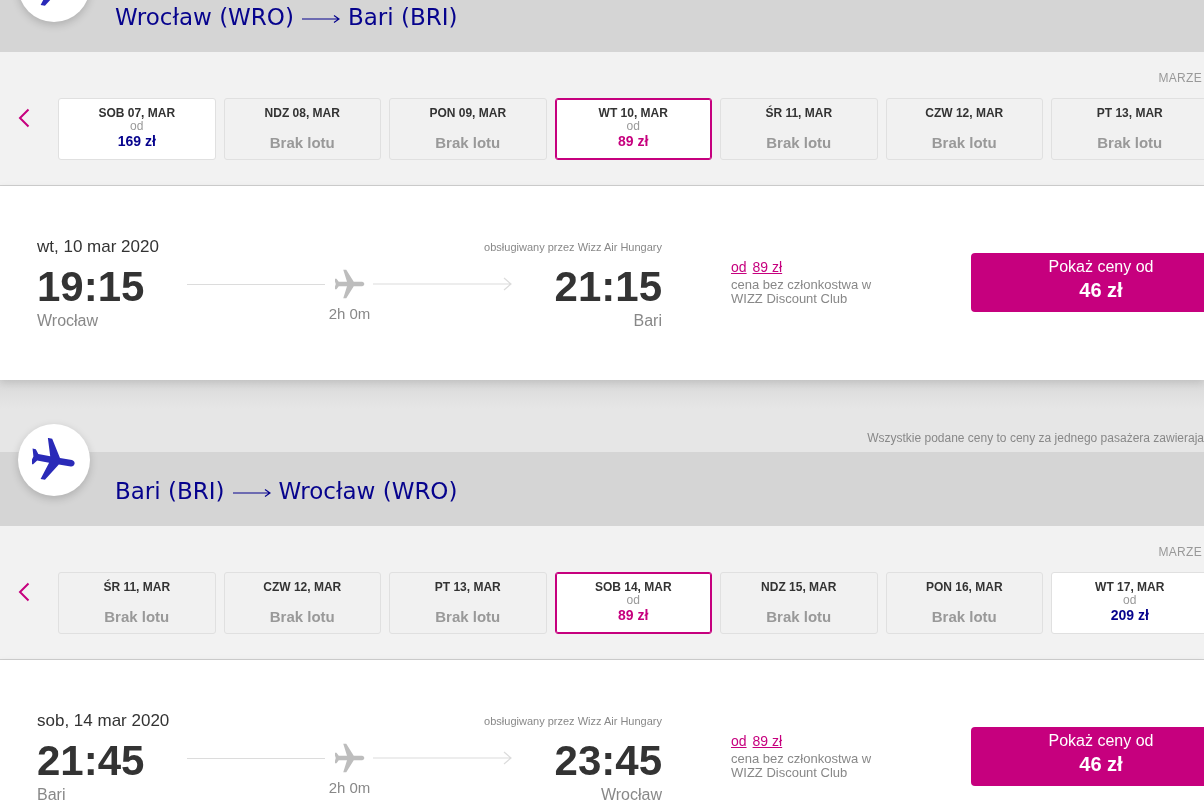 This screenshot has height=805, width=1204. Describe the element at coordinates (468, 129) in the screenshot. I see `date-option: PON 09, MAR Brak lotu` at that location.